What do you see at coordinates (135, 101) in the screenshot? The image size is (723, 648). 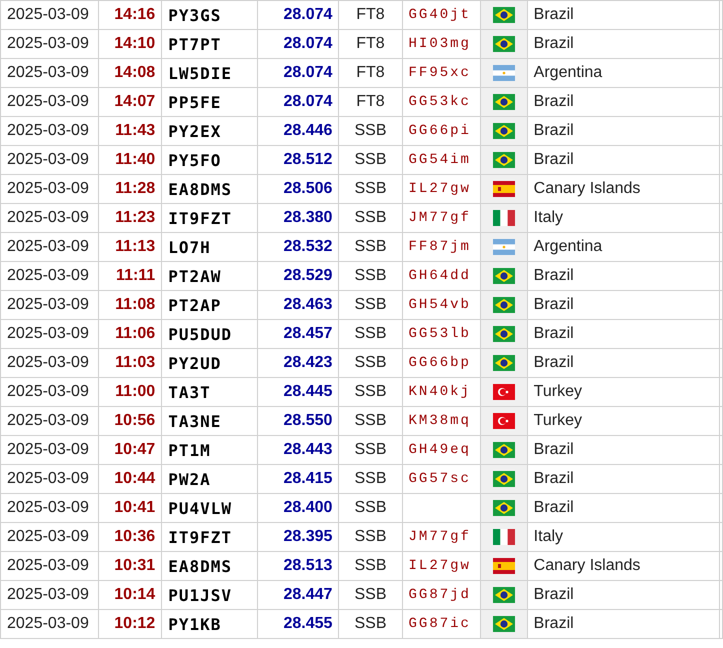 I see `time-text: 14:07` at bounding box center [135, 101].